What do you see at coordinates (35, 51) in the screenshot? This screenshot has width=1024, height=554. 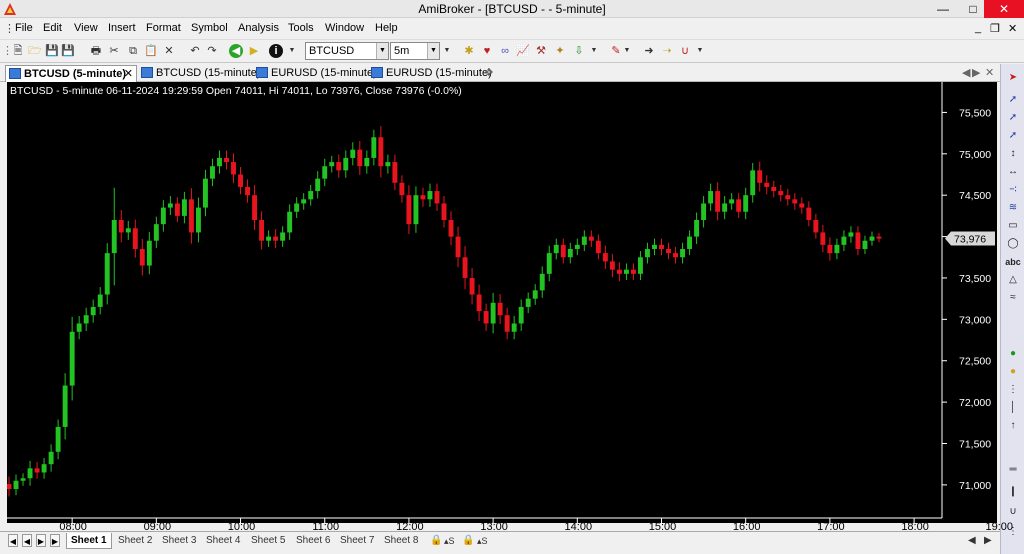 I see `open-folder-icon: 🗁` at bounding box center [35, 51].